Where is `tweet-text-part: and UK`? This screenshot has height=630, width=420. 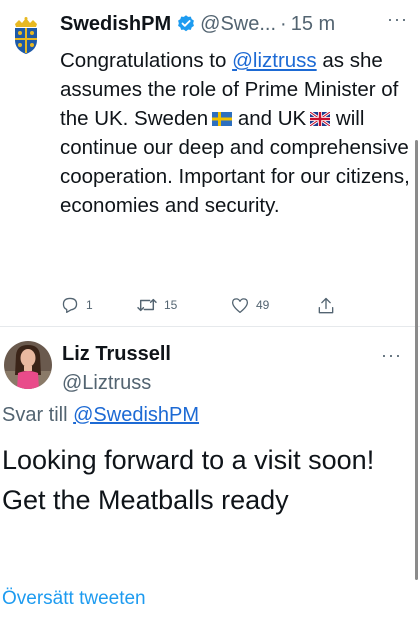
tweet-text-part: and UK is located at coordinates (269, 118).